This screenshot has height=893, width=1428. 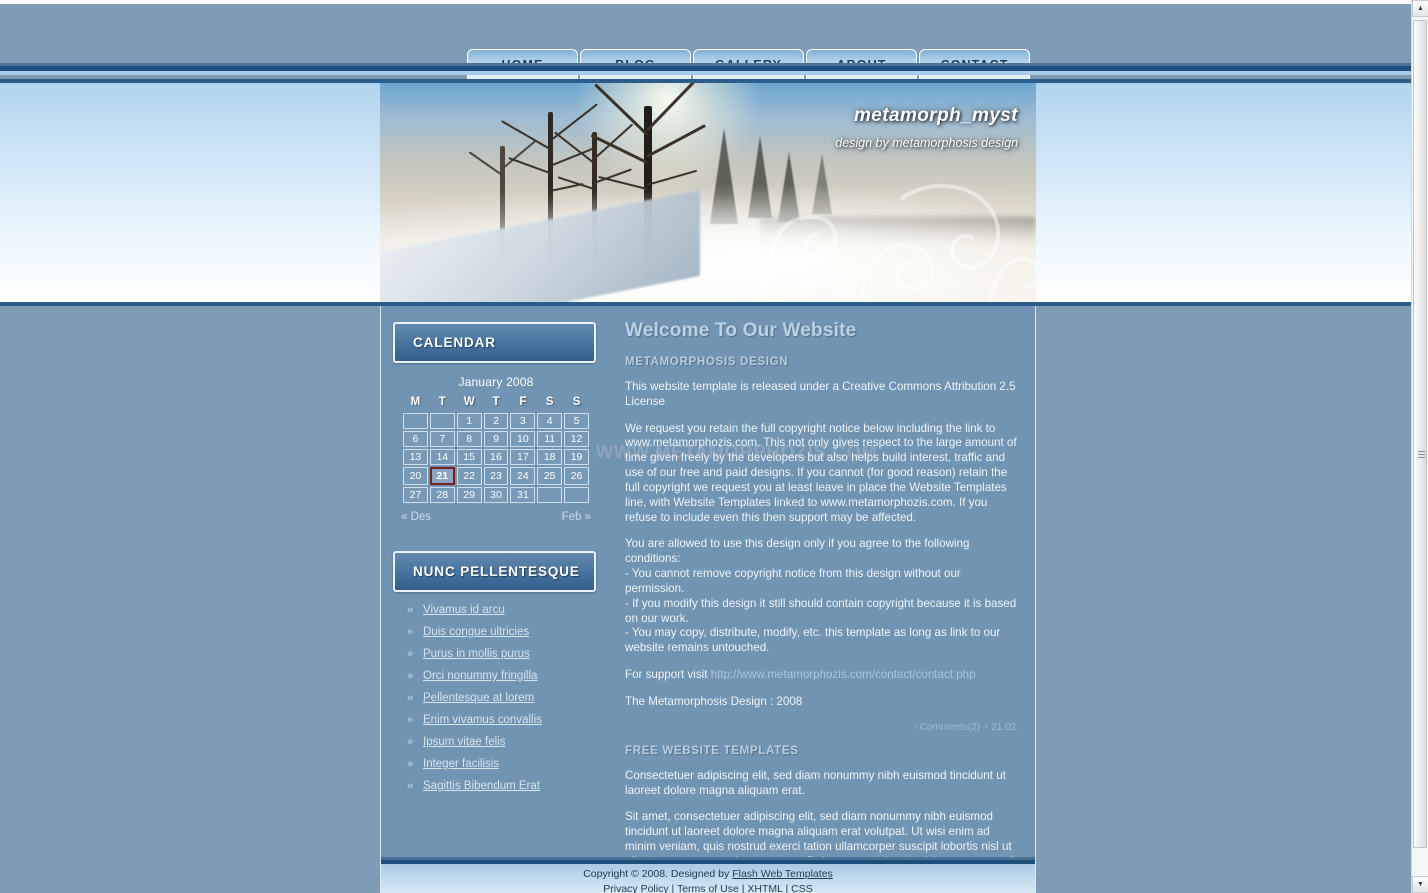 I want to click on calendar-day: 26, so click(x=576, y=476).